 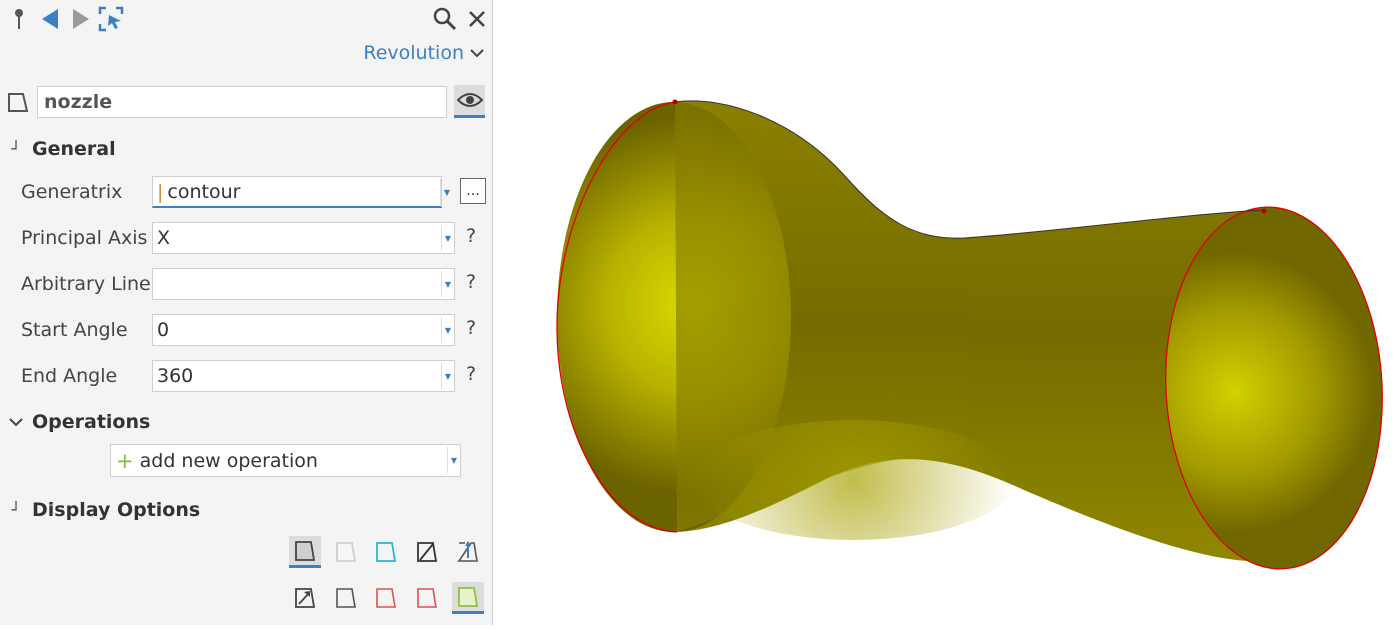 What do you see at coordinates (111, 19) in the screenshot?
I see `select-cursor-icon` at bounding box center [111, 19].